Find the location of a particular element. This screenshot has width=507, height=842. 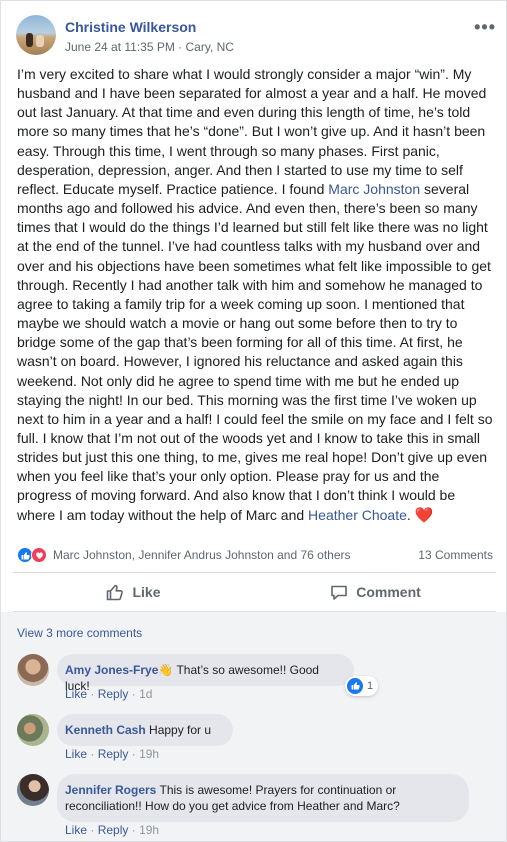

like-button: Like is located at coordinates (133, 592).